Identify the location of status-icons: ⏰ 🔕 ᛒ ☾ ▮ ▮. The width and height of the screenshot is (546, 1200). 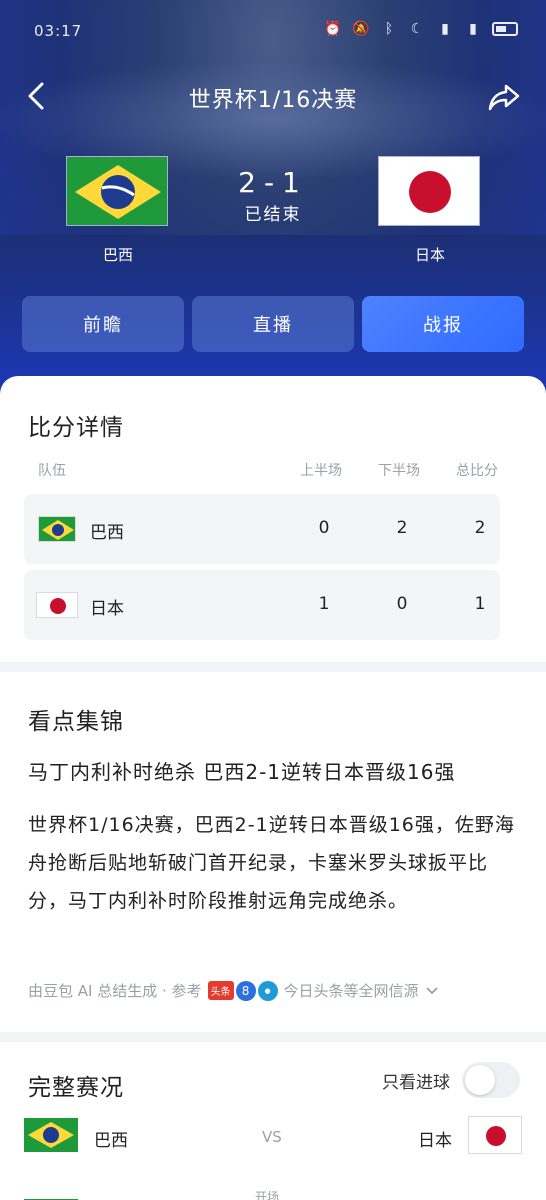
(421, 29).